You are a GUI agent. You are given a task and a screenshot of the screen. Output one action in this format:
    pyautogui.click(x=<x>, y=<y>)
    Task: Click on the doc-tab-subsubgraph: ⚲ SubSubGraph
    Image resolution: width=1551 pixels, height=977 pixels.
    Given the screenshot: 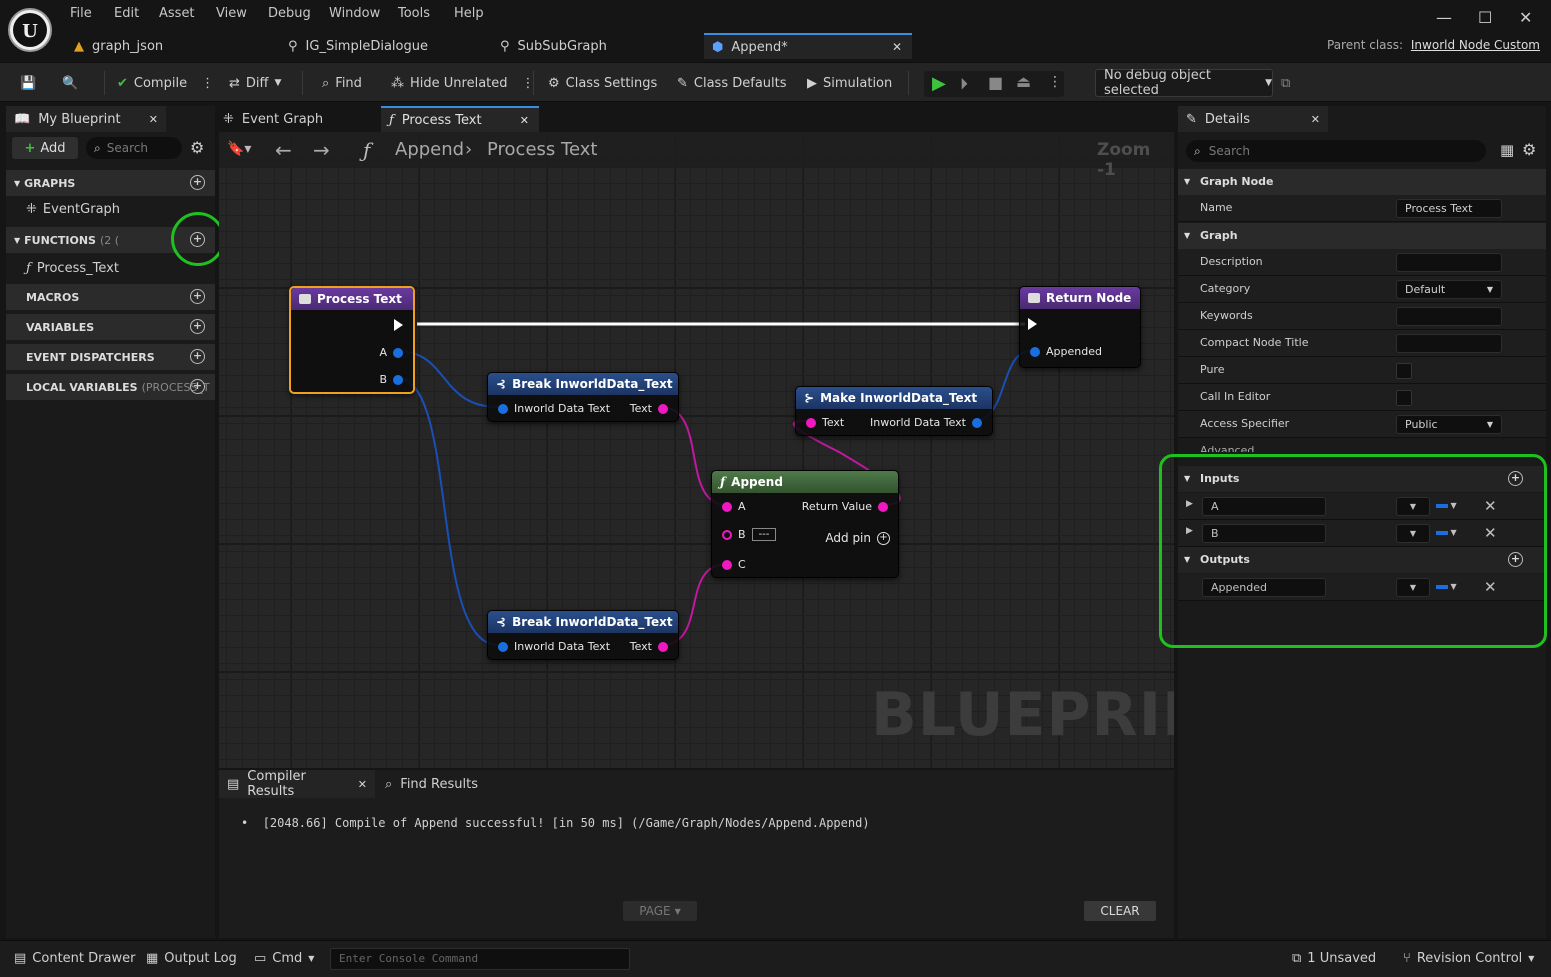 What is the action you would take?
    pyautogui.click(x=600, y=46)
    